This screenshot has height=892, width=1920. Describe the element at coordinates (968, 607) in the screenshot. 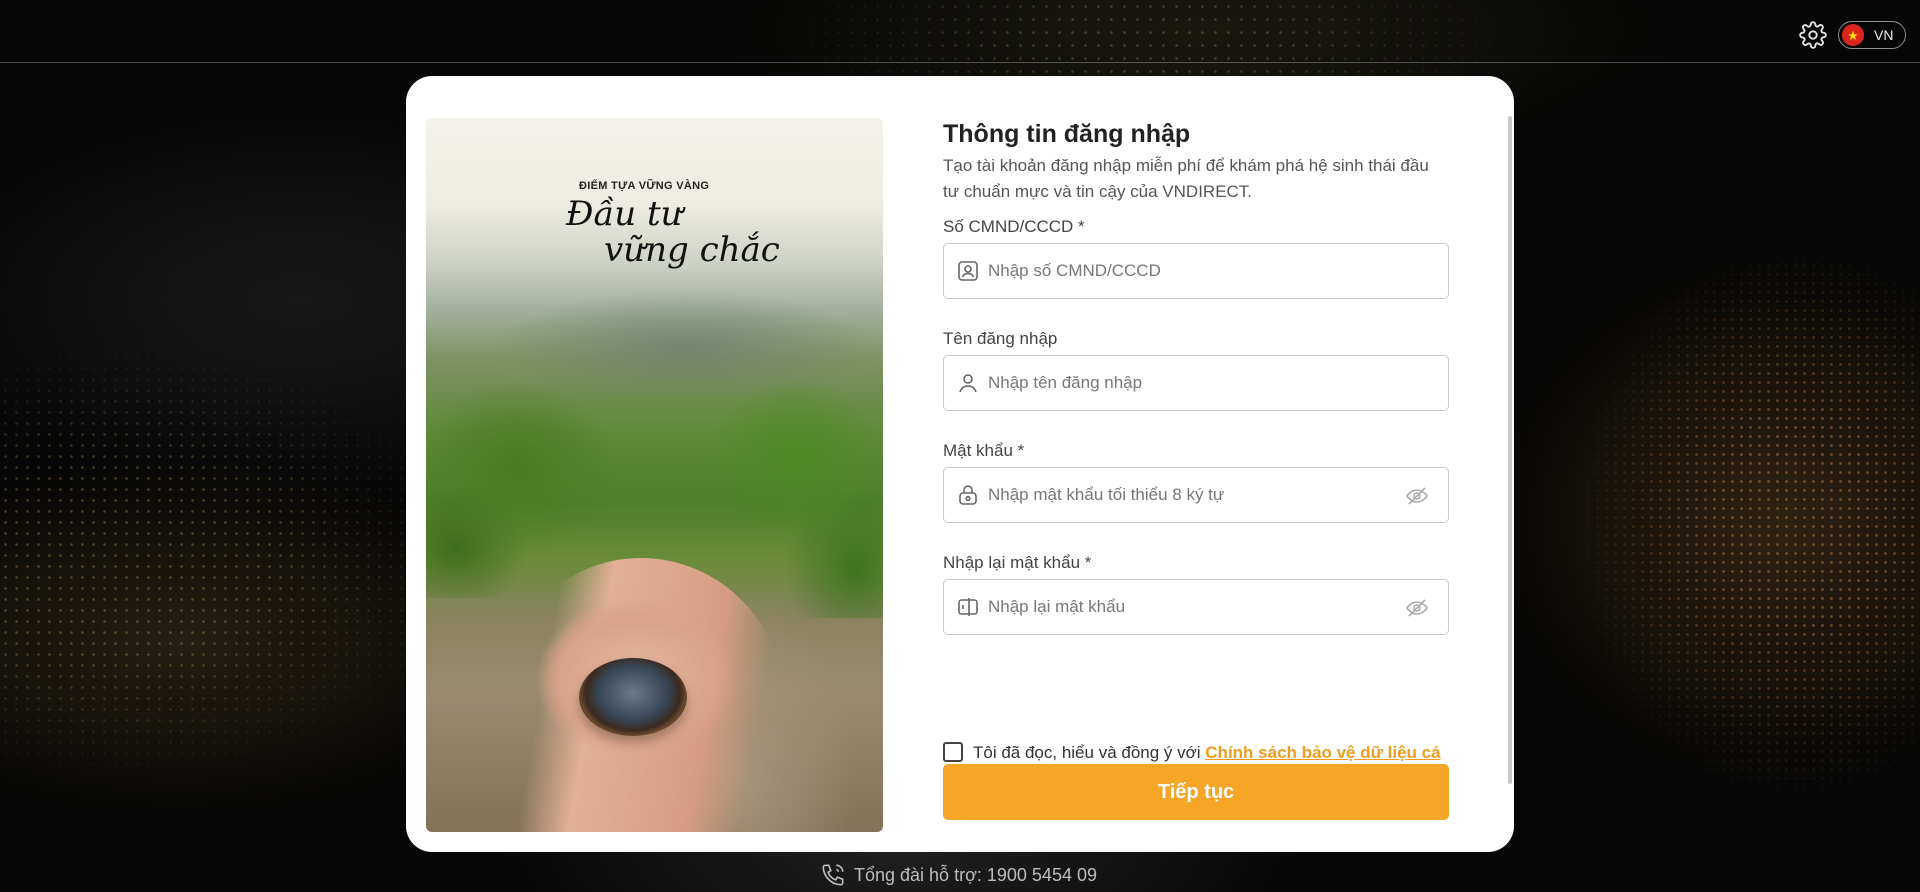

I see `password-confirm-icon` at that location.